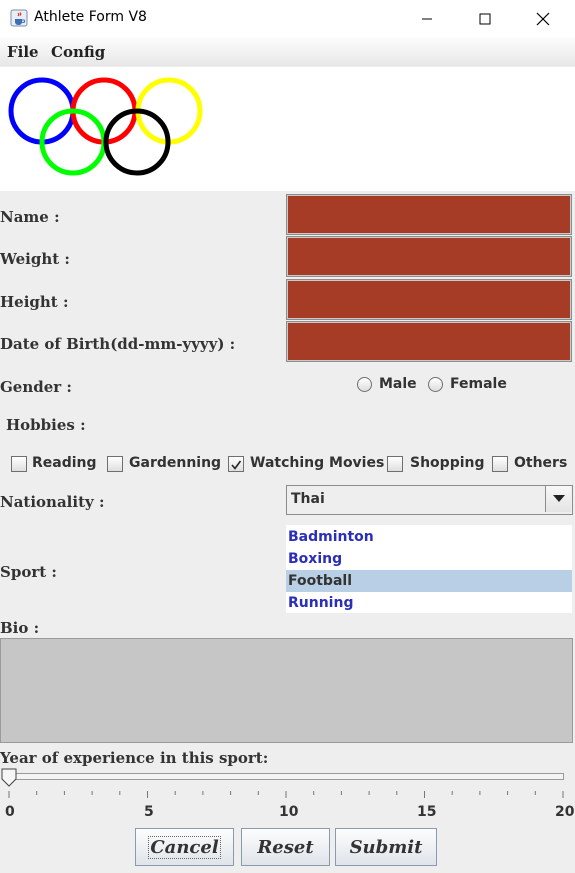 Image resolution: width=575 pixels, height=873 pixels. Describe the element at coordinates (134, 758) in the screenshot. I see `experience-label: Year of experience in this sport:` at that location.